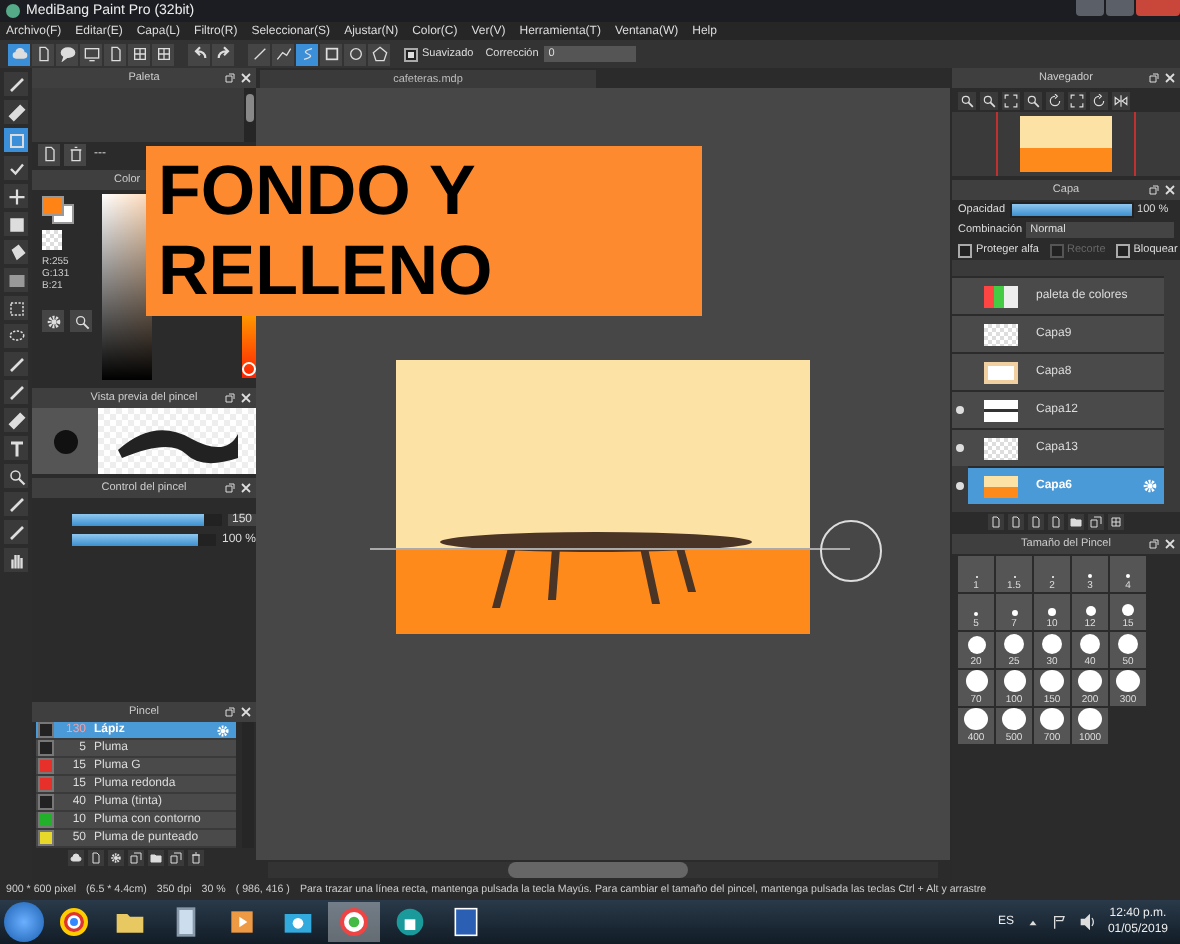 The image size is (1180, 944). Describe the element at coordinates (13, 11) in the screenshot. I see `app-logo-icon` at that location.